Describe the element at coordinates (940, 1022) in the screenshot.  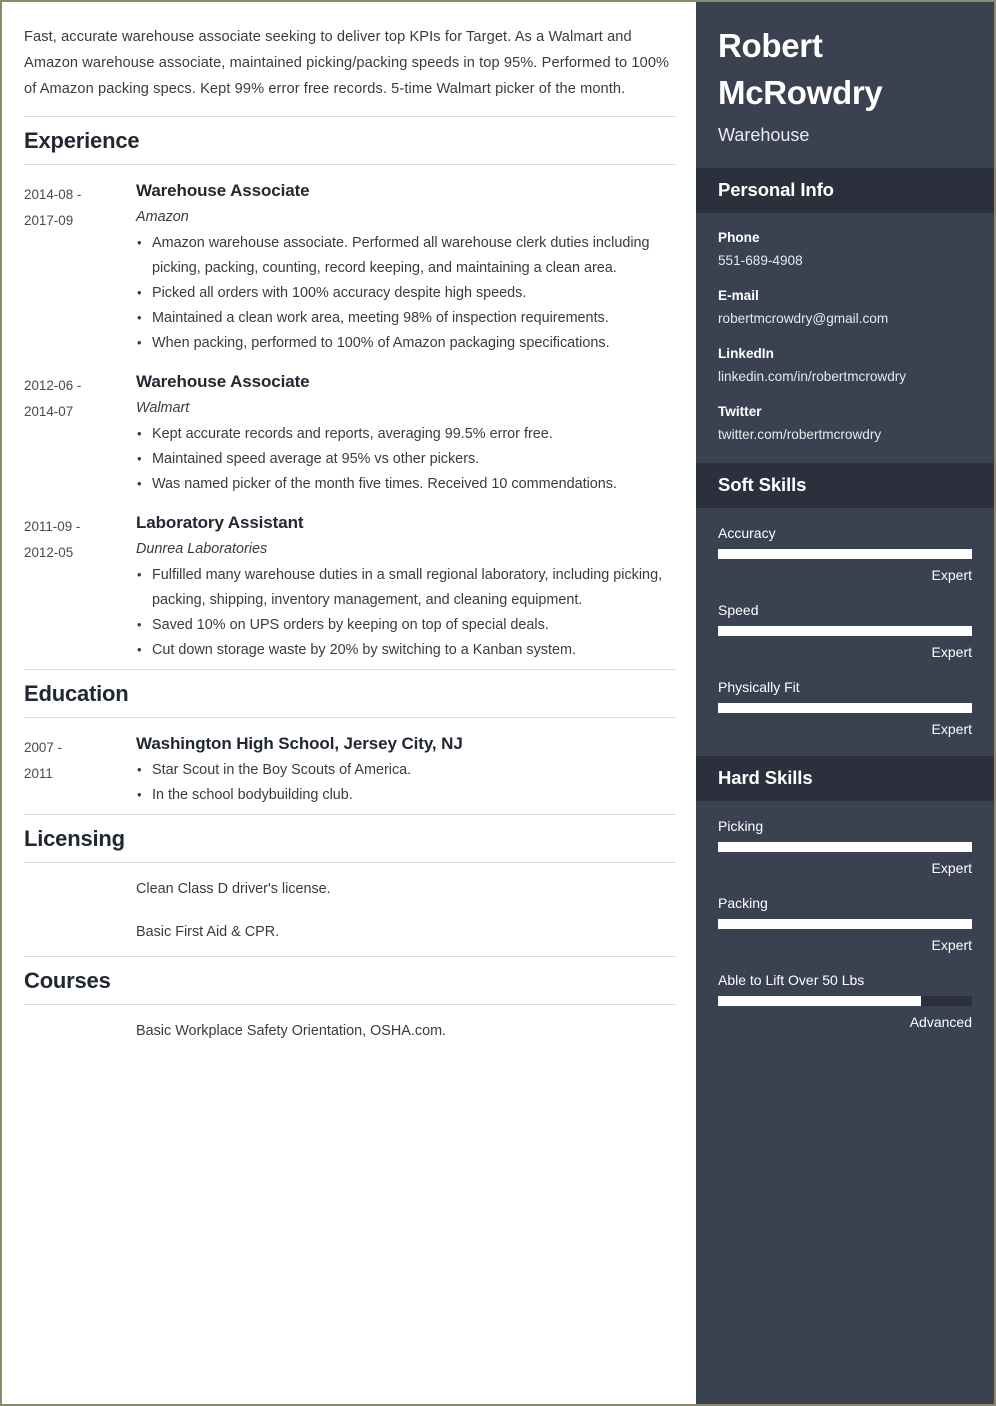
I see `skill-level-label: Advanced` at that location.